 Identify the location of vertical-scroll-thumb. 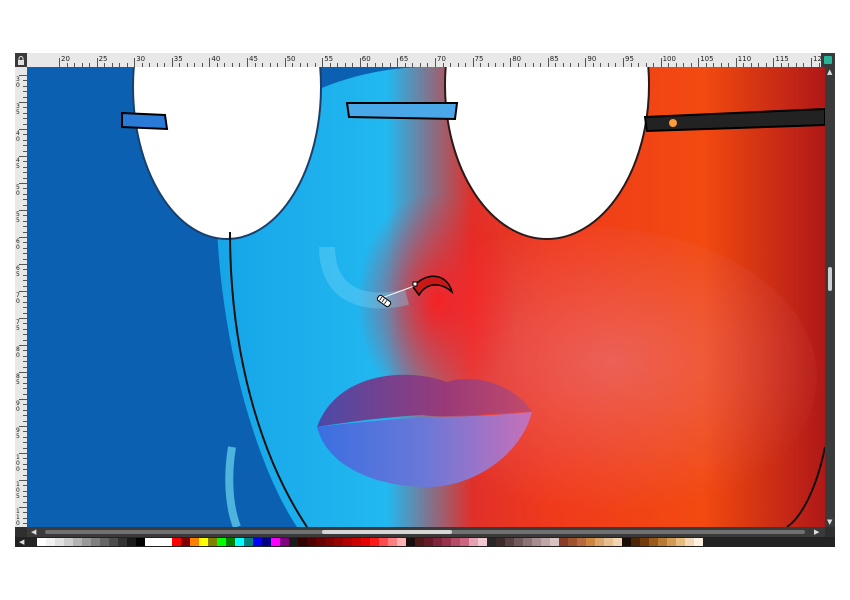
(830, 279).